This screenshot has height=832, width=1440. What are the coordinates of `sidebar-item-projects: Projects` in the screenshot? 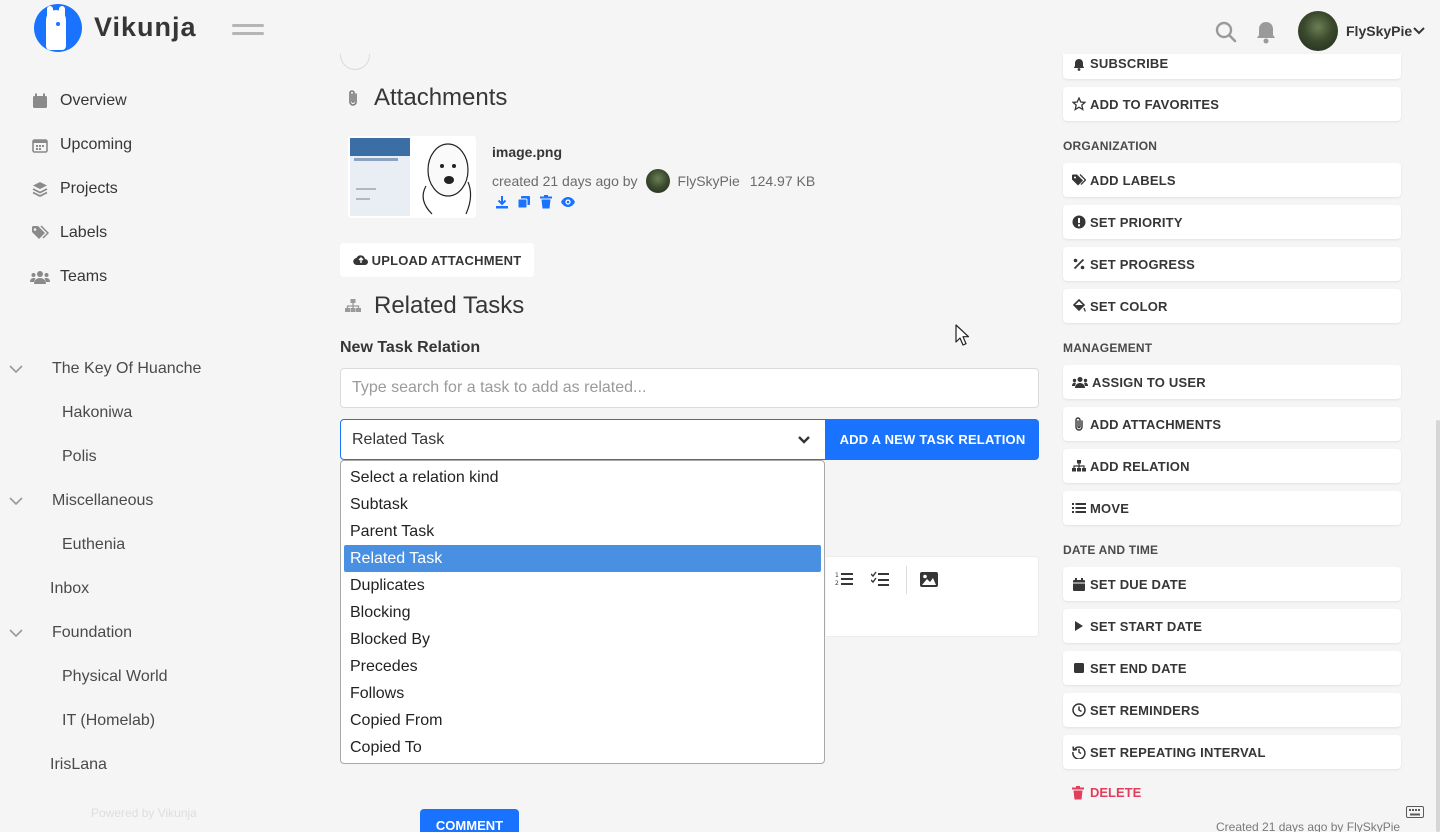 It's located at (74, 189).